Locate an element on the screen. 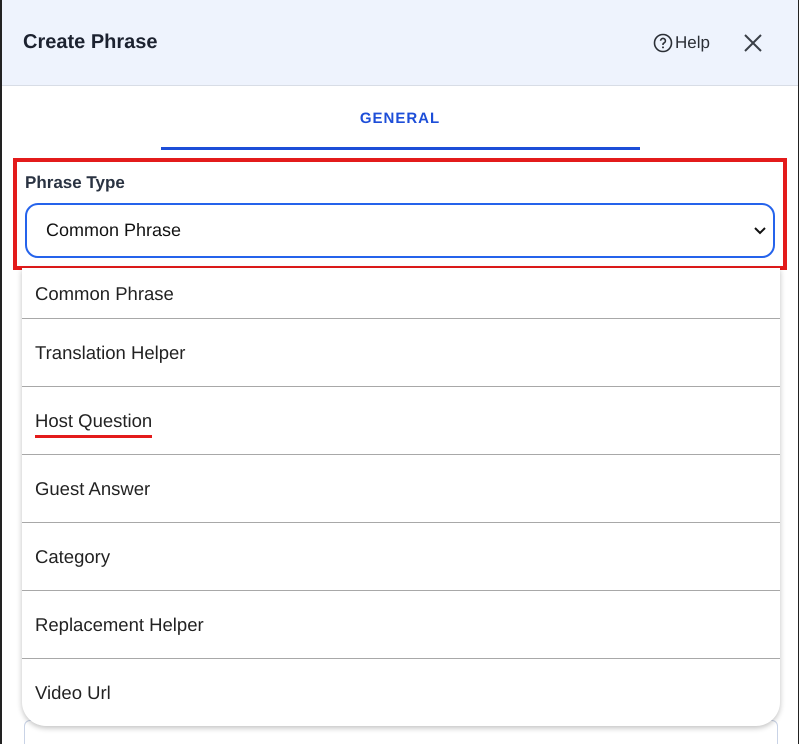  dropdown-option: Common Phrase is located at coordinates (401, 293).